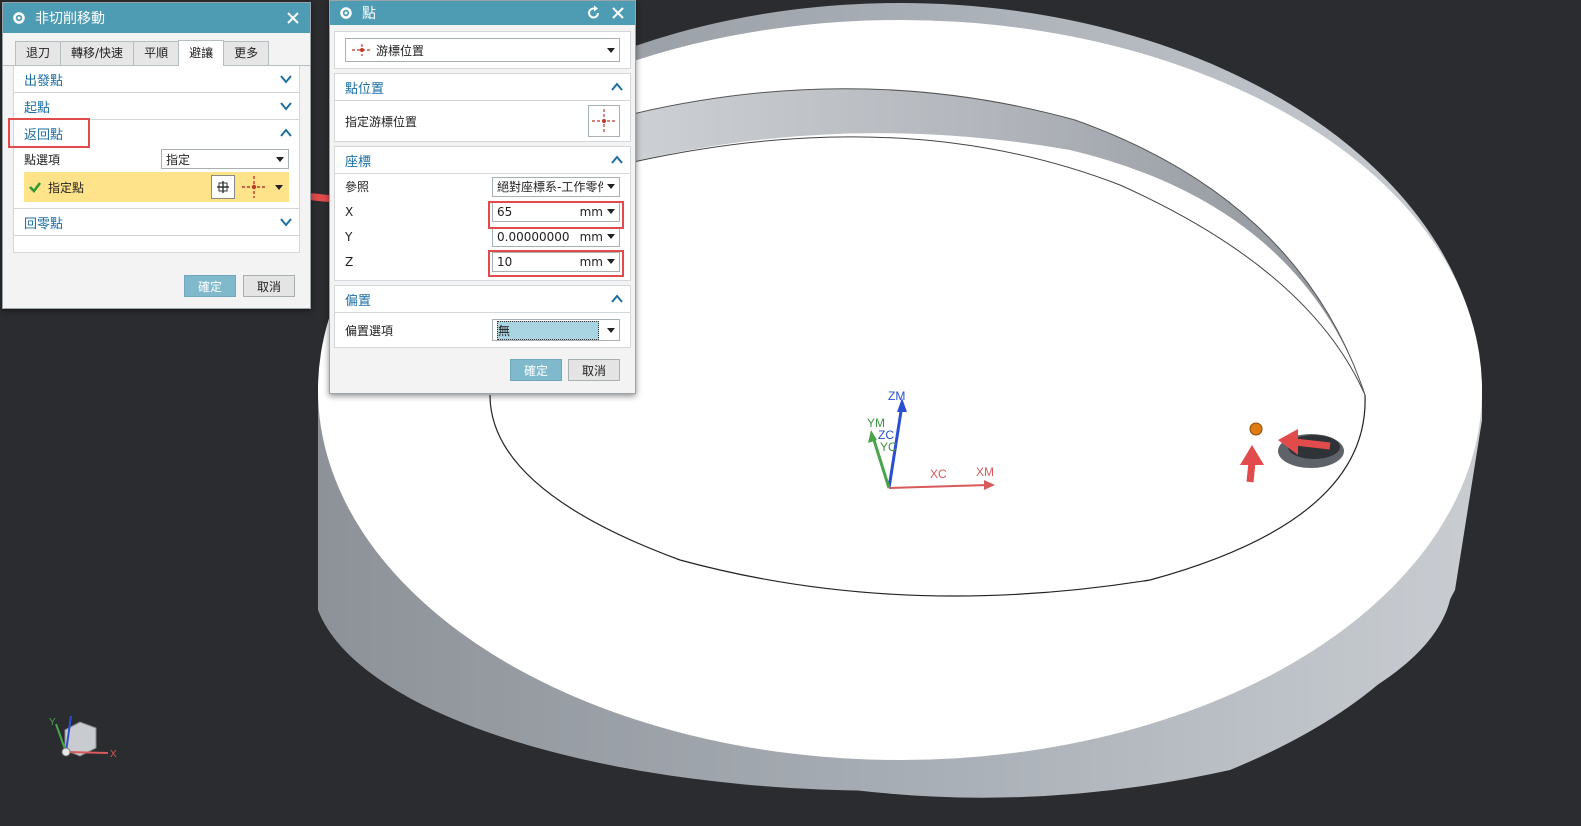 This screenshot has height=826, width=1581. Describe the element at coordinates (482, 121) in the screenshot. I see `specify-cursor-row: 指定游標位置` at that location.